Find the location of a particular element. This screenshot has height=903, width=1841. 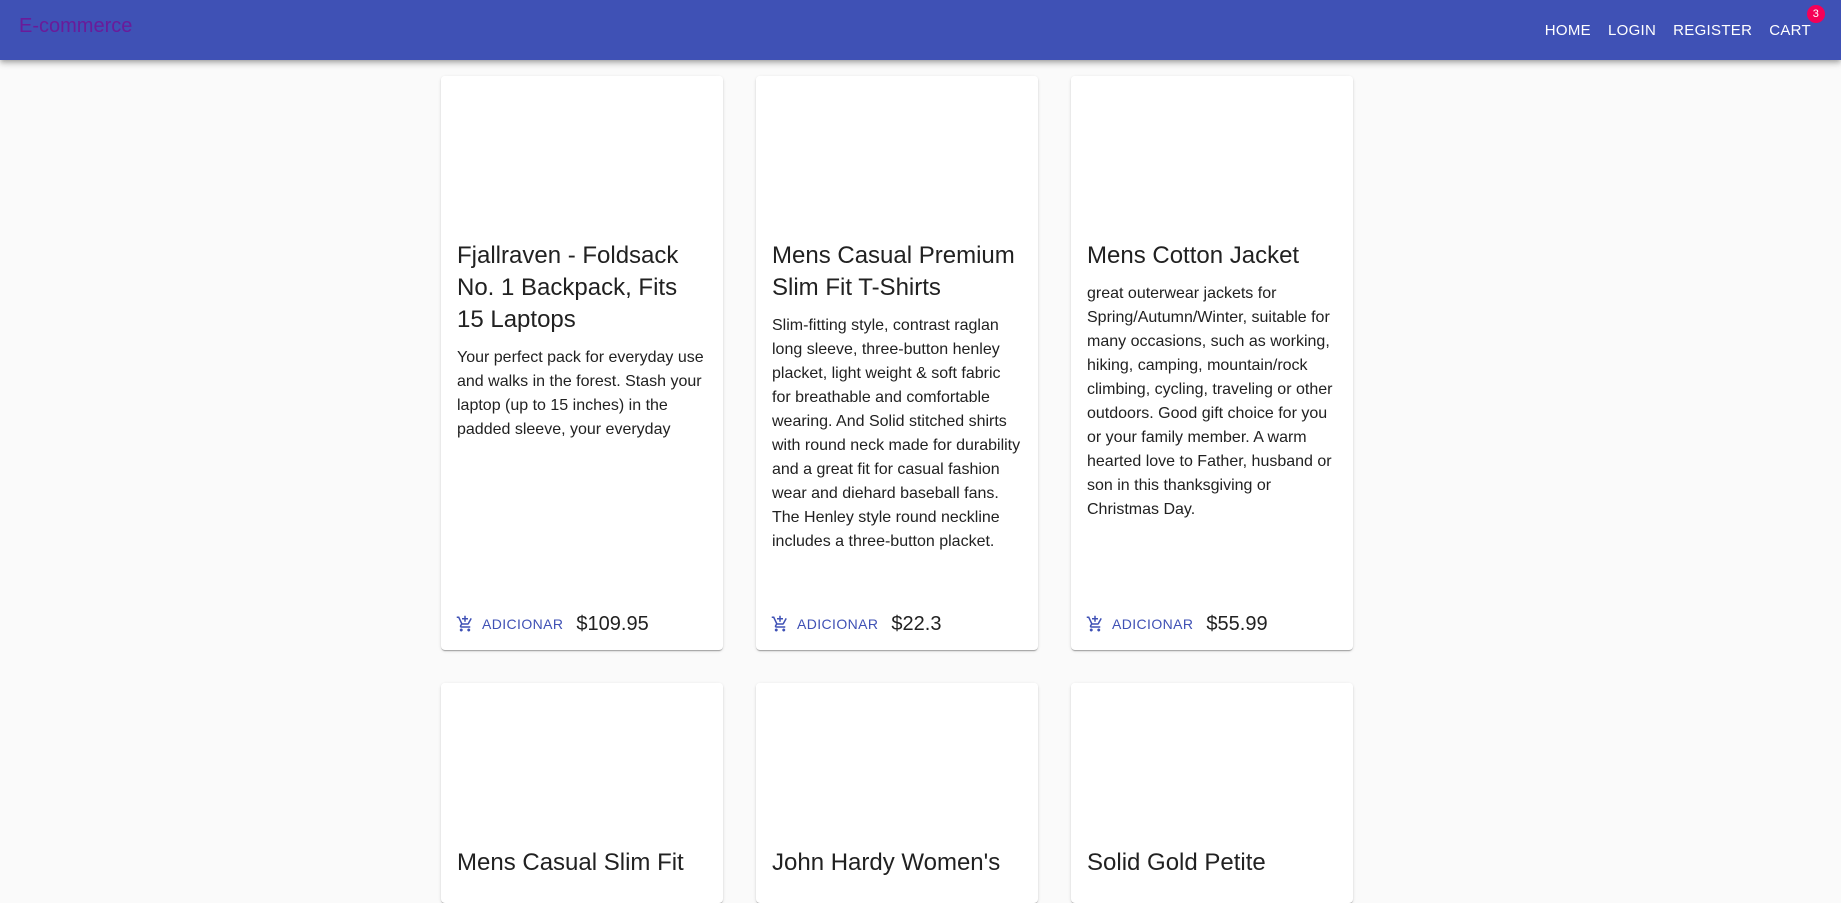

card-actions: ADICIONAR $22.3 is located at coordinates (897, 624).